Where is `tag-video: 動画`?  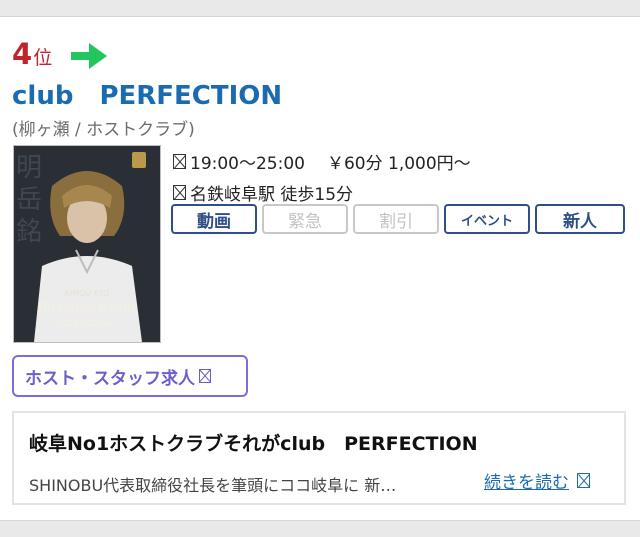
tag-video: 動画 is located at coordinates (214, 219).